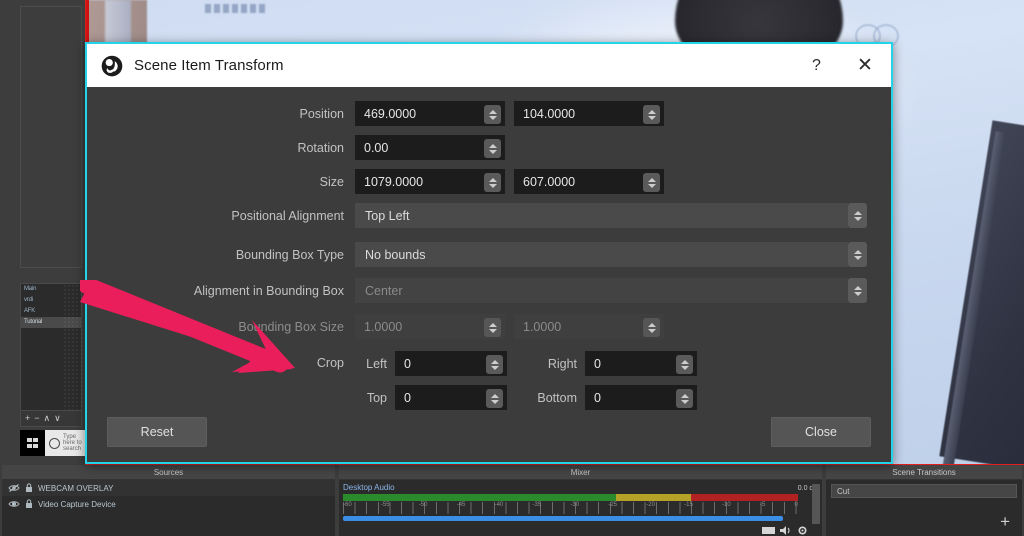 The width and height of the screenshot is (1024, 536). I want to click on scene-item: vrdi, so click(51, 300).